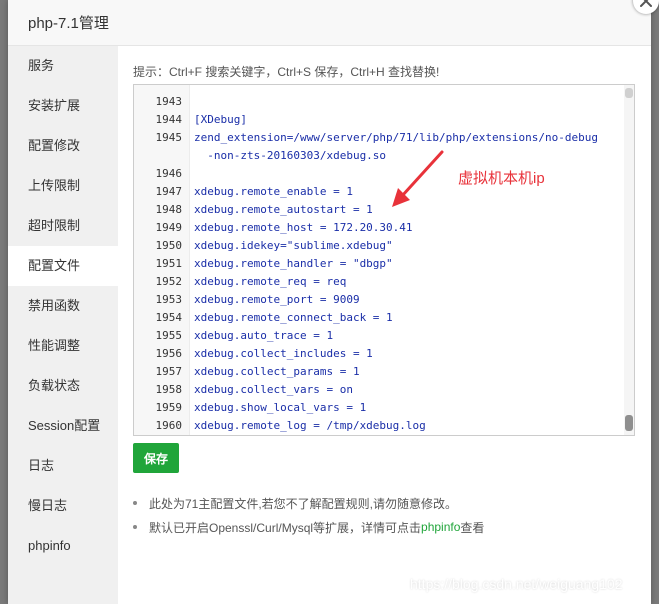 The height and width of the screenshot is (604, 659). What do you see at coordinates (271, 192) in the screenshot?
I see `line-text: xdebug.remote_enable = 1` at bounding box center [271, 192].